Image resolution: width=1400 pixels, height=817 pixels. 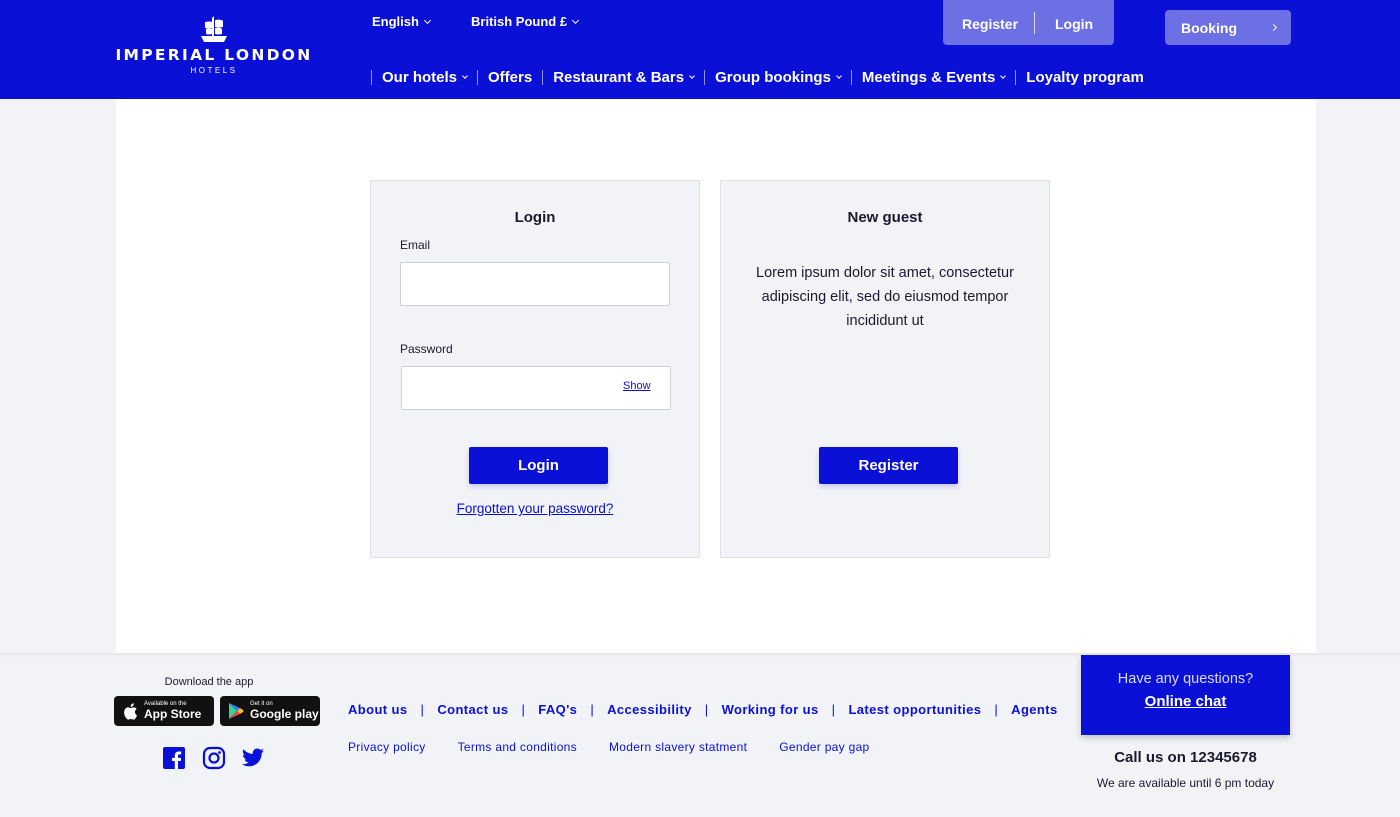 What do you see at coordinates (174, 758) in the screenshot?
I see `facebook-icon` at bounding box center [174, 758].